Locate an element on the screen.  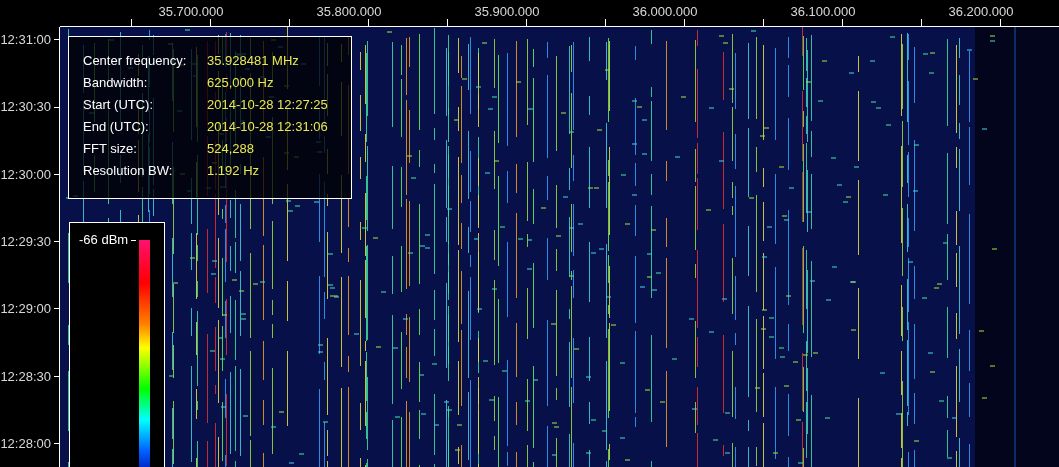
frequency-label: 36.200.000 is located at coordinates (981, 12).